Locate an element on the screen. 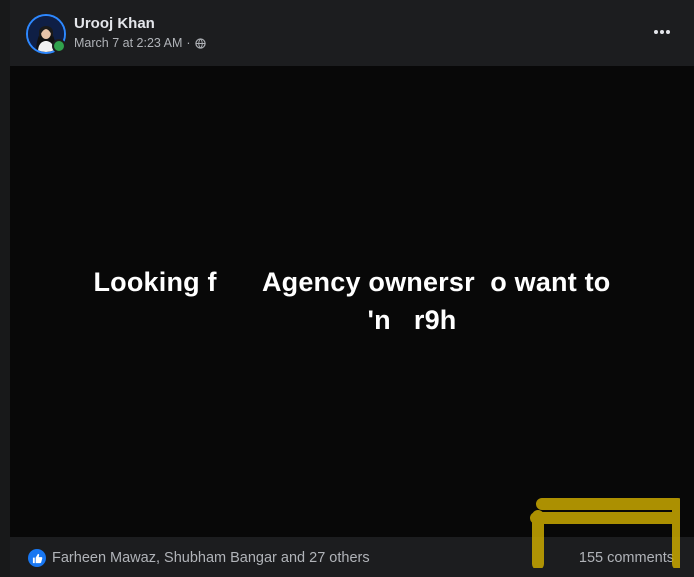 The width and height of the screenshot is (694, 577). like-icon is located at coordinates (37, 558).